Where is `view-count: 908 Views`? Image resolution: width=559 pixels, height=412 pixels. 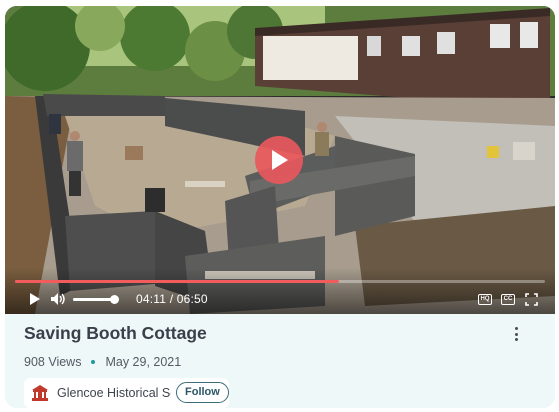 view-count: 908 Views is located at coordinates (53, 362).